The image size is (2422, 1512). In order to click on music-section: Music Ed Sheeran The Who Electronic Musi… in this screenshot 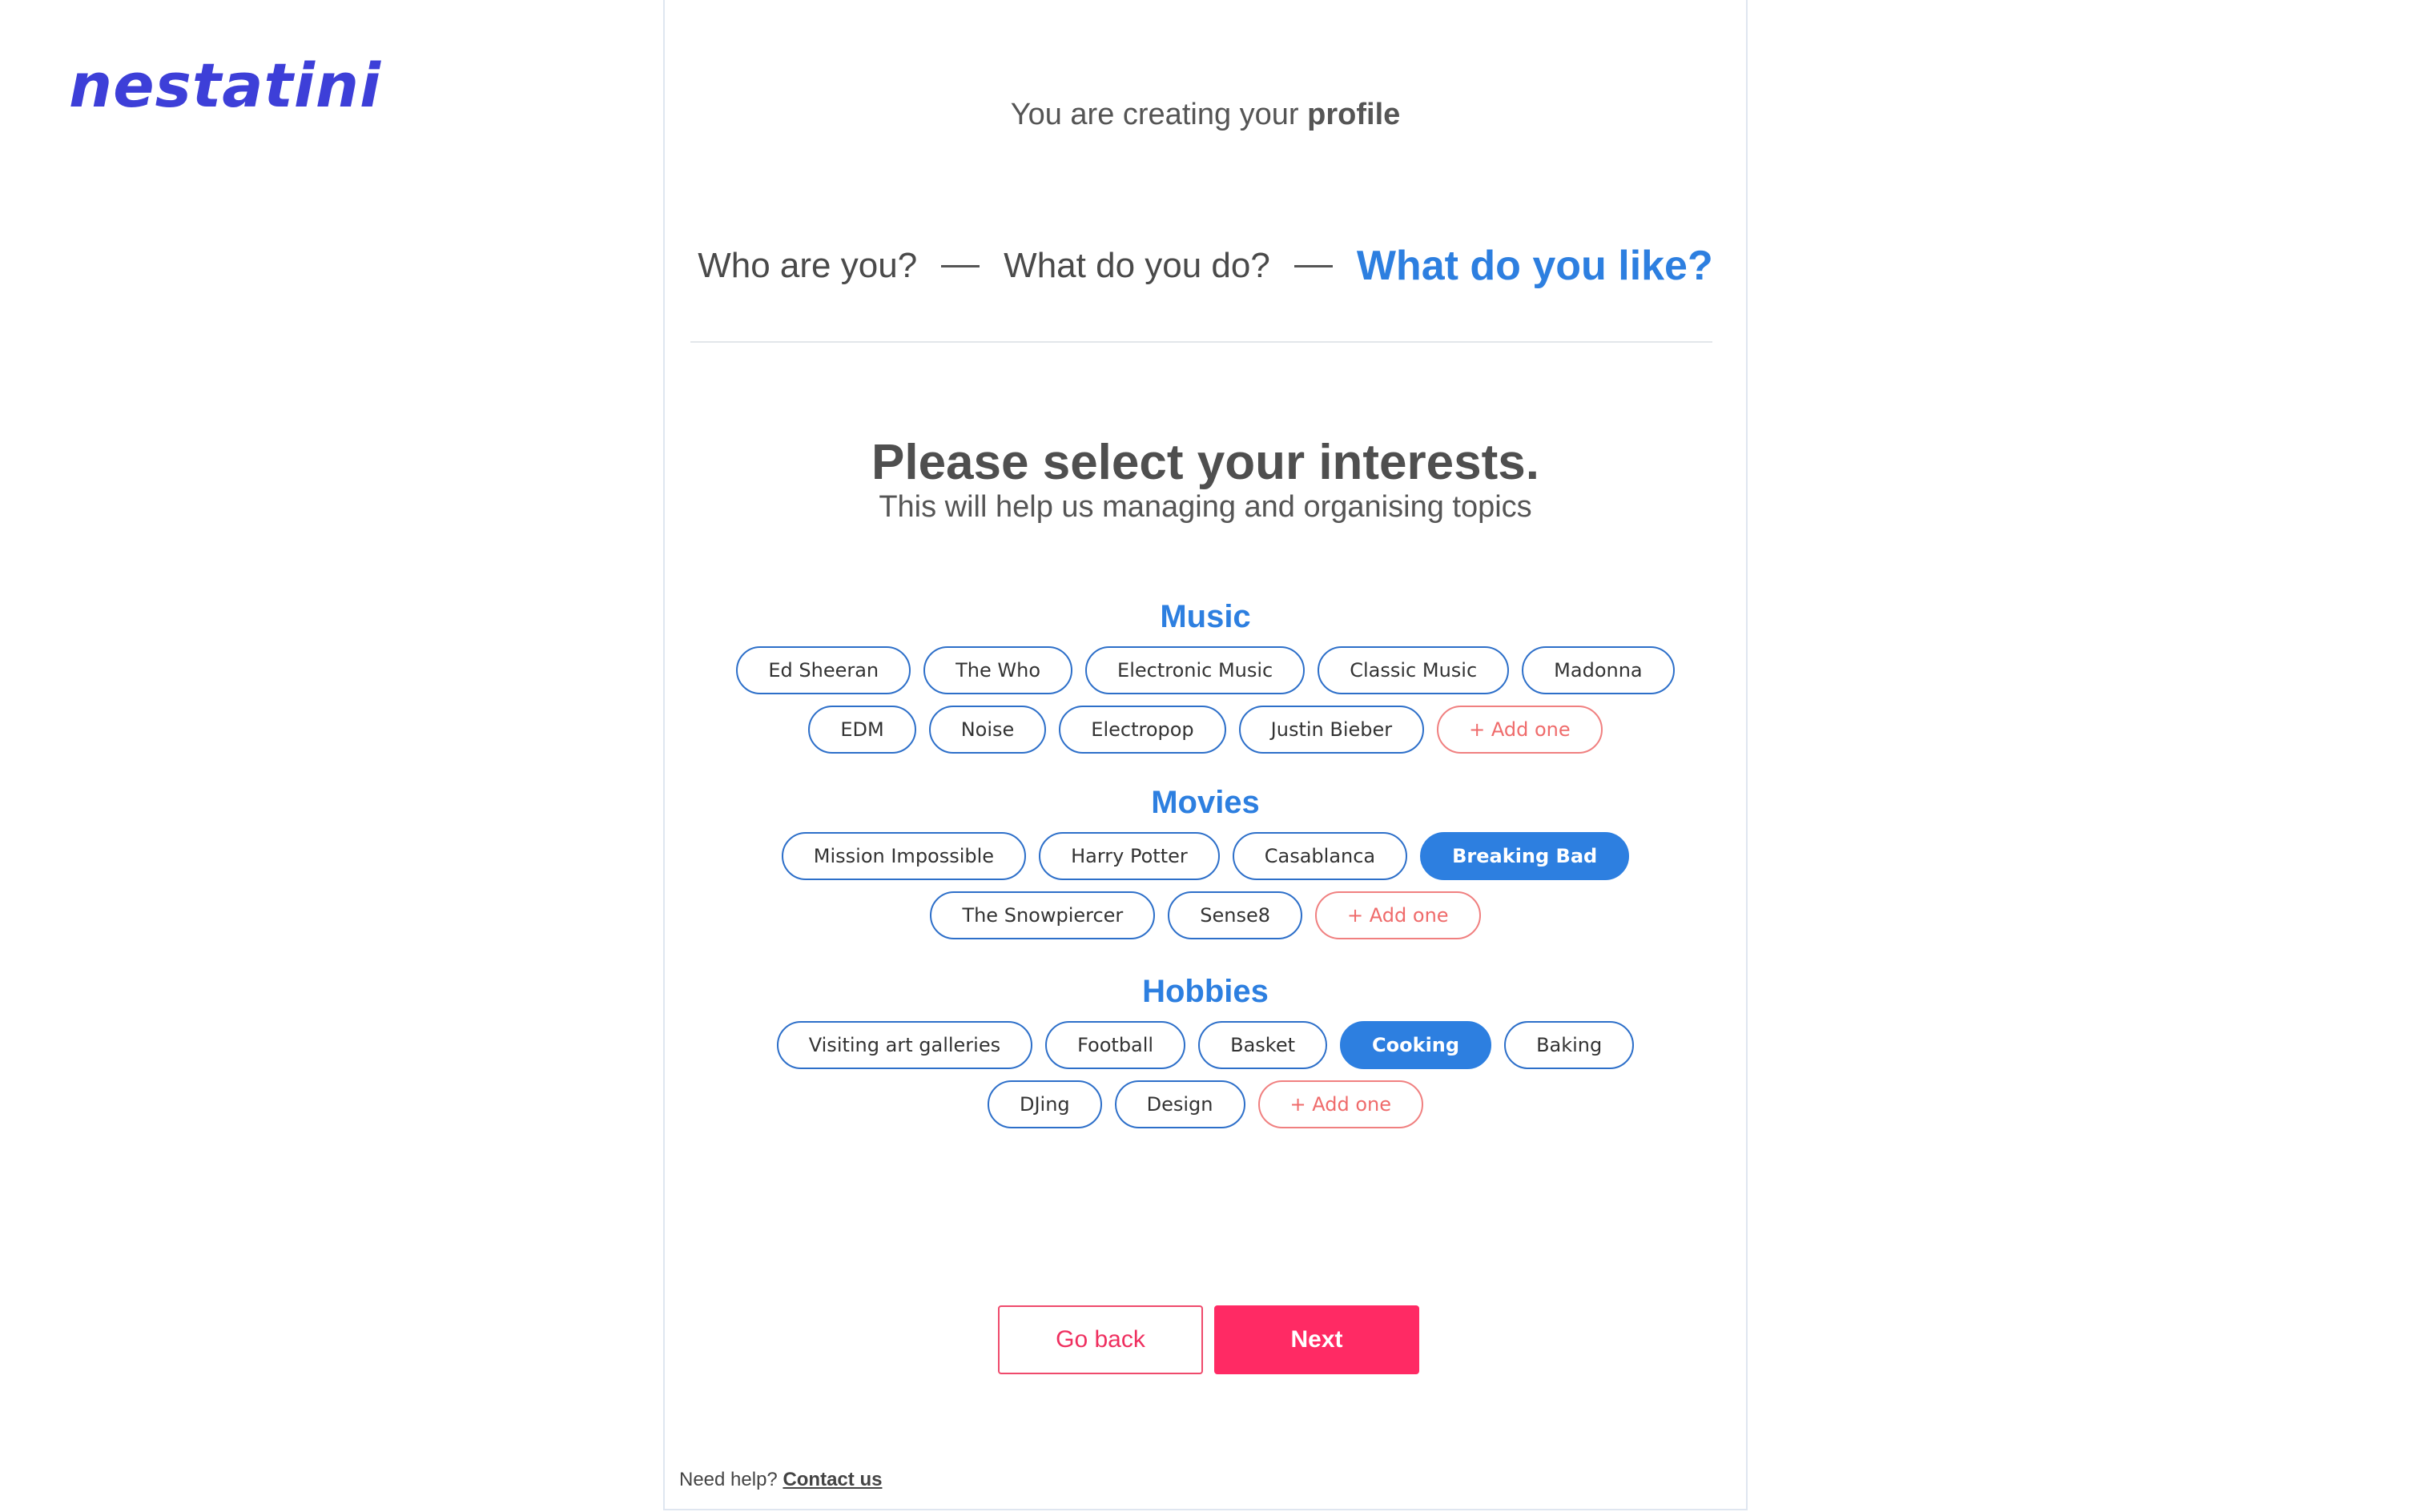, I will do `click(1206, 676)`.